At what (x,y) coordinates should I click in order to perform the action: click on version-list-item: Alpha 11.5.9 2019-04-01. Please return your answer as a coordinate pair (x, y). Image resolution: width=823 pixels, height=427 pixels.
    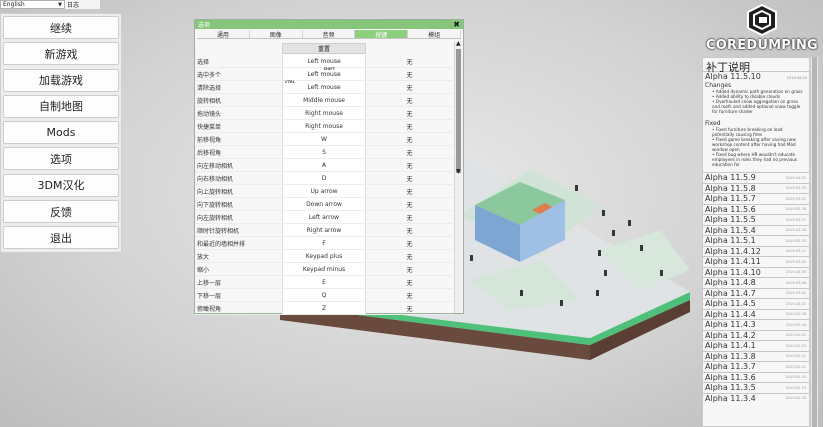
    Looking at the image, I should click on (756, 177).